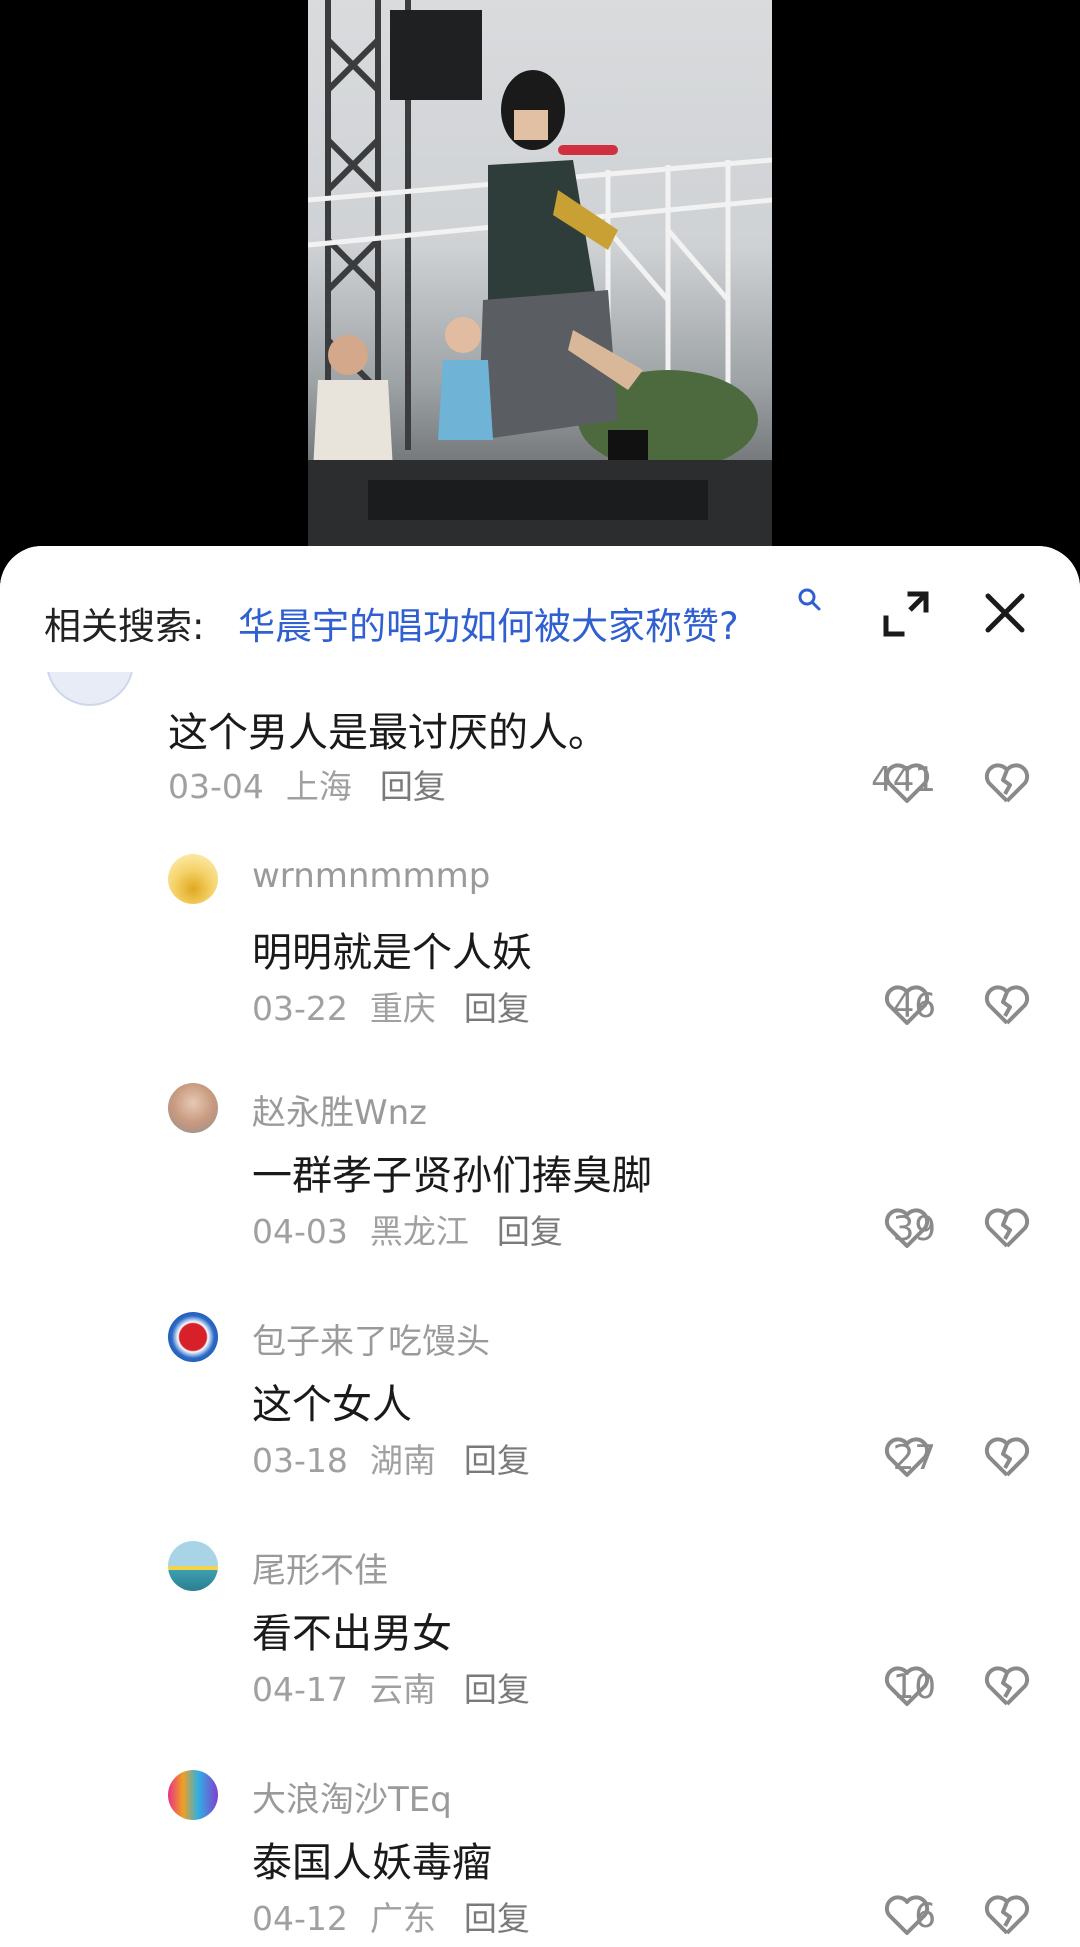  Describe the element at coordinates (392, 953) in the screenshot. I see `reply-text: 明明就是个人妖` at that location.